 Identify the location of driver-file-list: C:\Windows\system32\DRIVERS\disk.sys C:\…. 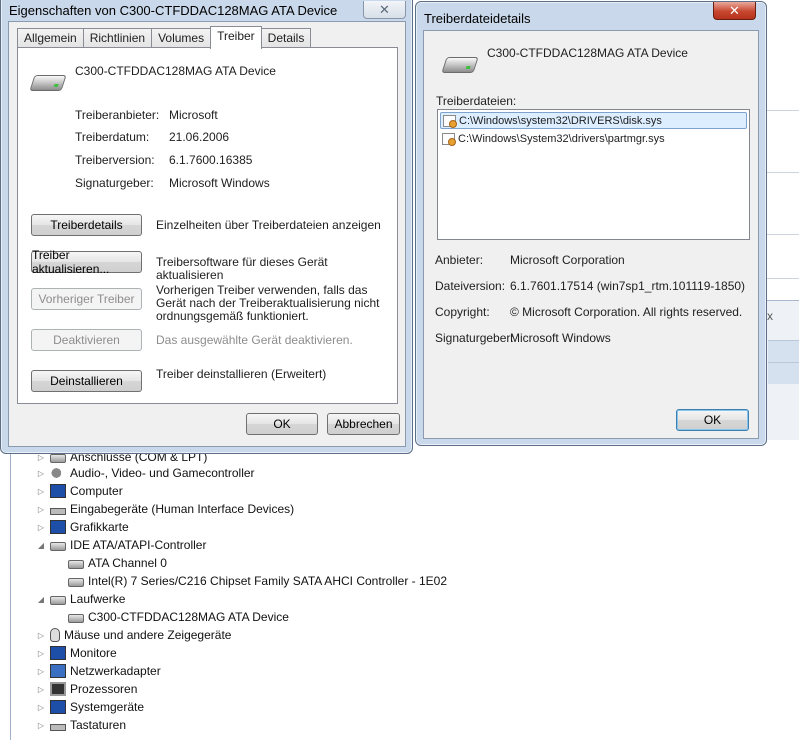
(593, 174).